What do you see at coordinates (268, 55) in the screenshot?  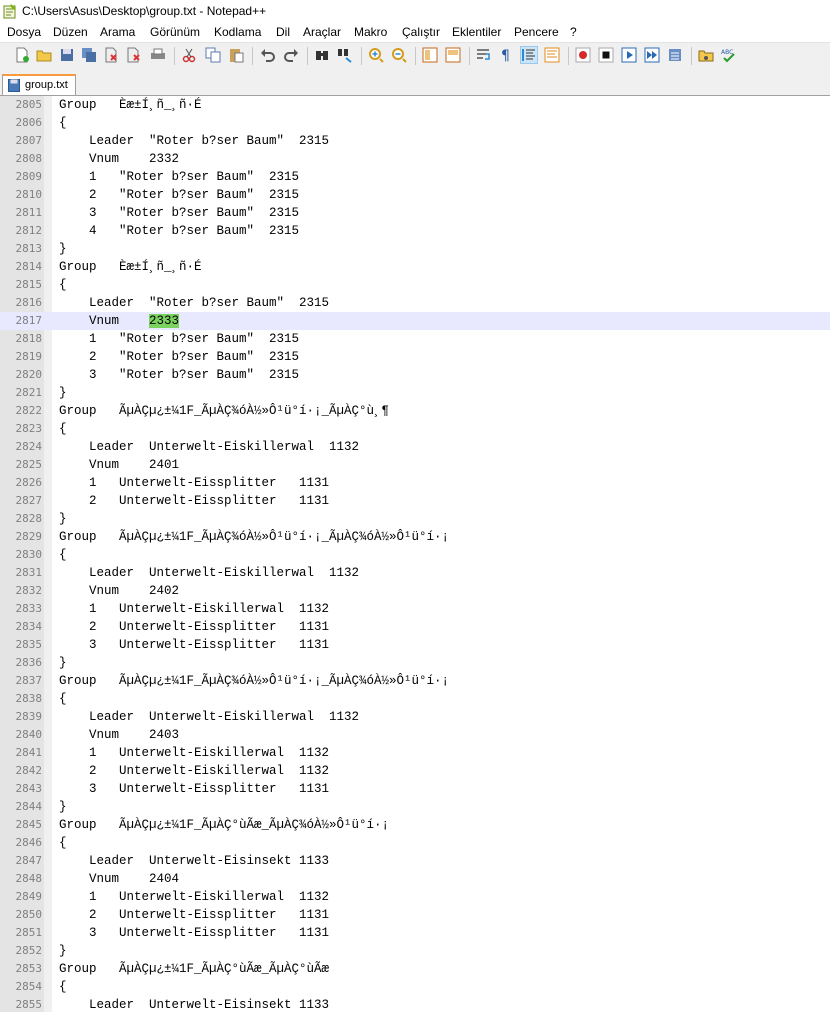 I see `undo-icon` at bounding box center [268, 55].